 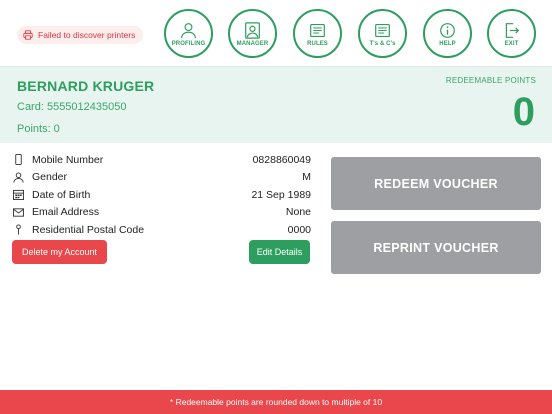 What do you see at coordinates (317, 44) in the screenshot?
I see `nav-rules-label: RULES` at bounding box center [317, 44].